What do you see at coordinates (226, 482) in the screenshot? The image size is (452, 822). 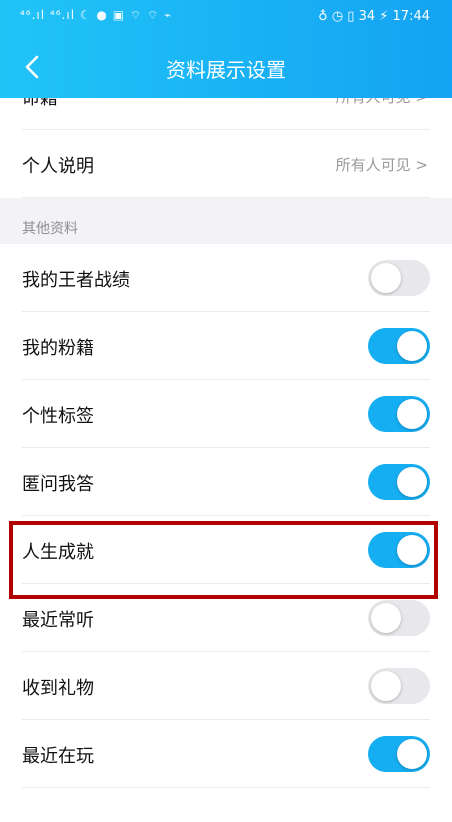 I see `toggle-row: 匿问我答` at bounding box center [226, 482].